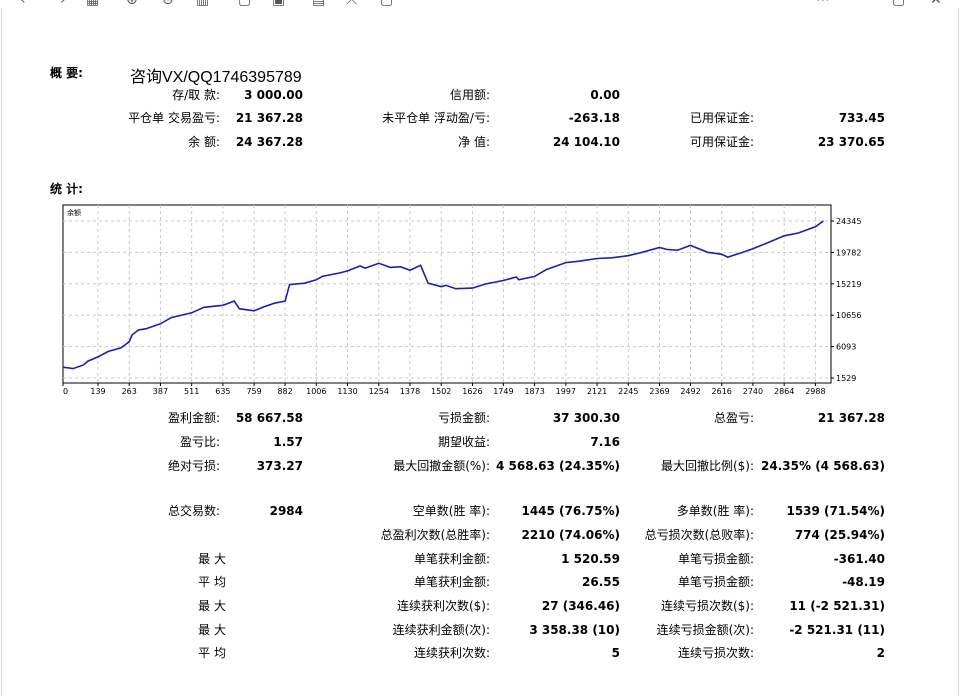  What do you see at coordinates (463, 418) in the screenshot?
I see `stat-label-r0-c1: 亏损金额:` at bounding box center [463, 418].